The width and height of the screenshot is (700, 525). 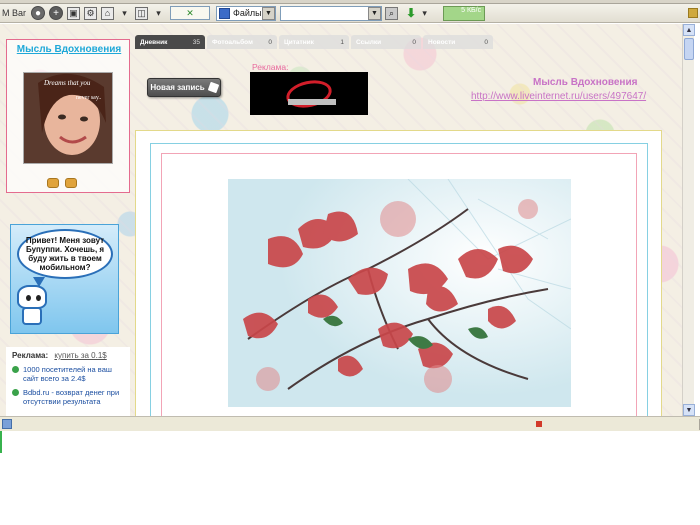 I want to click on tab-label: Новости, so click(x=442, y=42).